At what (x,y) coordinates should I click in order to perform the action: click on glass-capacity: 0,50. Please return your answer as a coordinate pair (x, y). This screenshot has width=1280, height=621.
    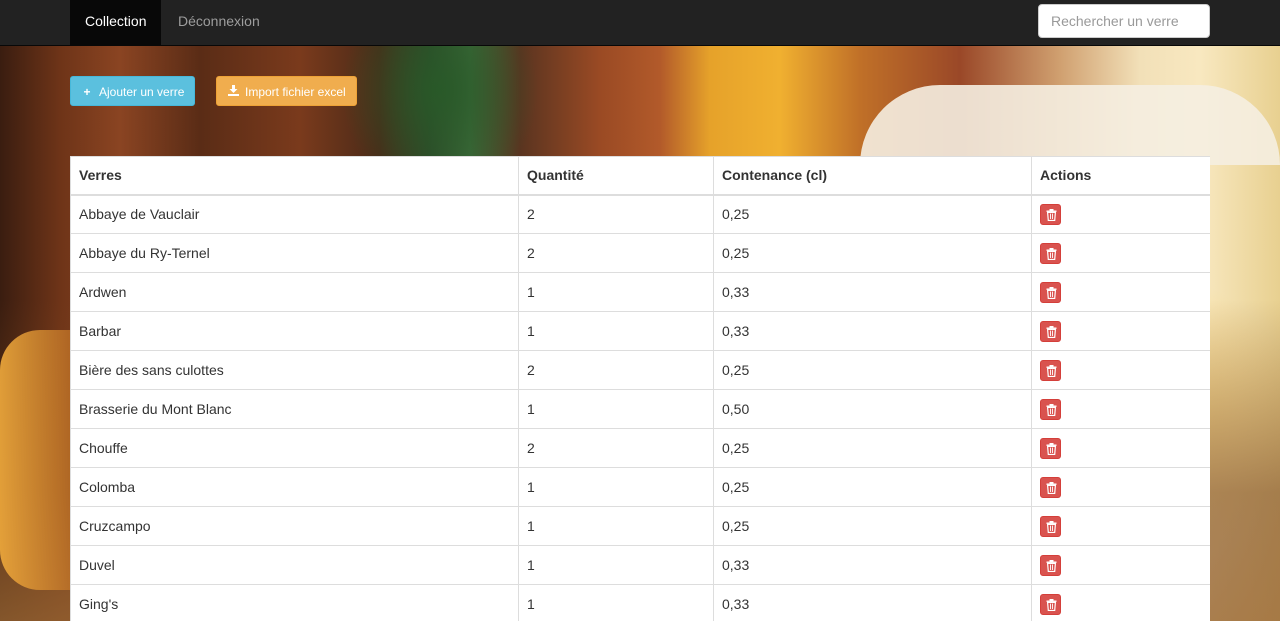
    Looking at the image, I should click on (872, 409).